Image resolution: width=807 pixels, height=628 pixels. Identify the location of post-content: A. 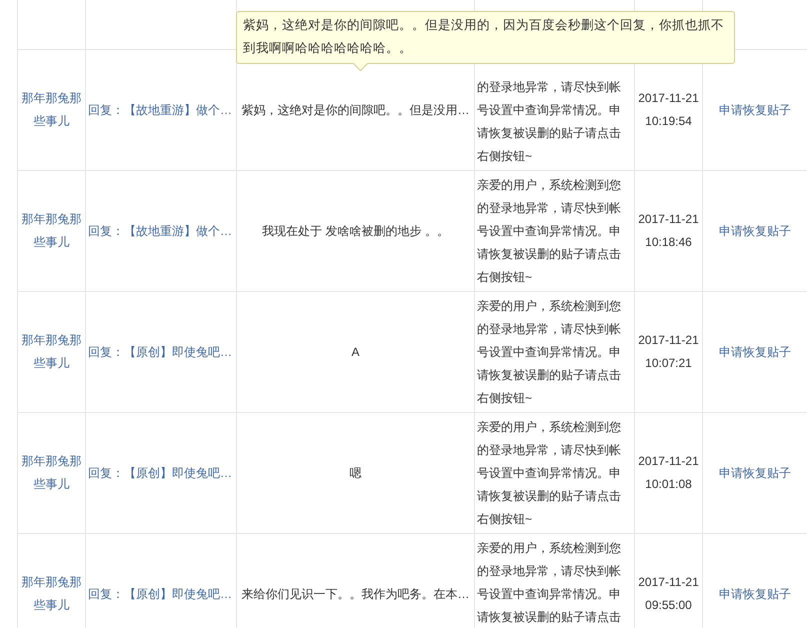
(355, 352).